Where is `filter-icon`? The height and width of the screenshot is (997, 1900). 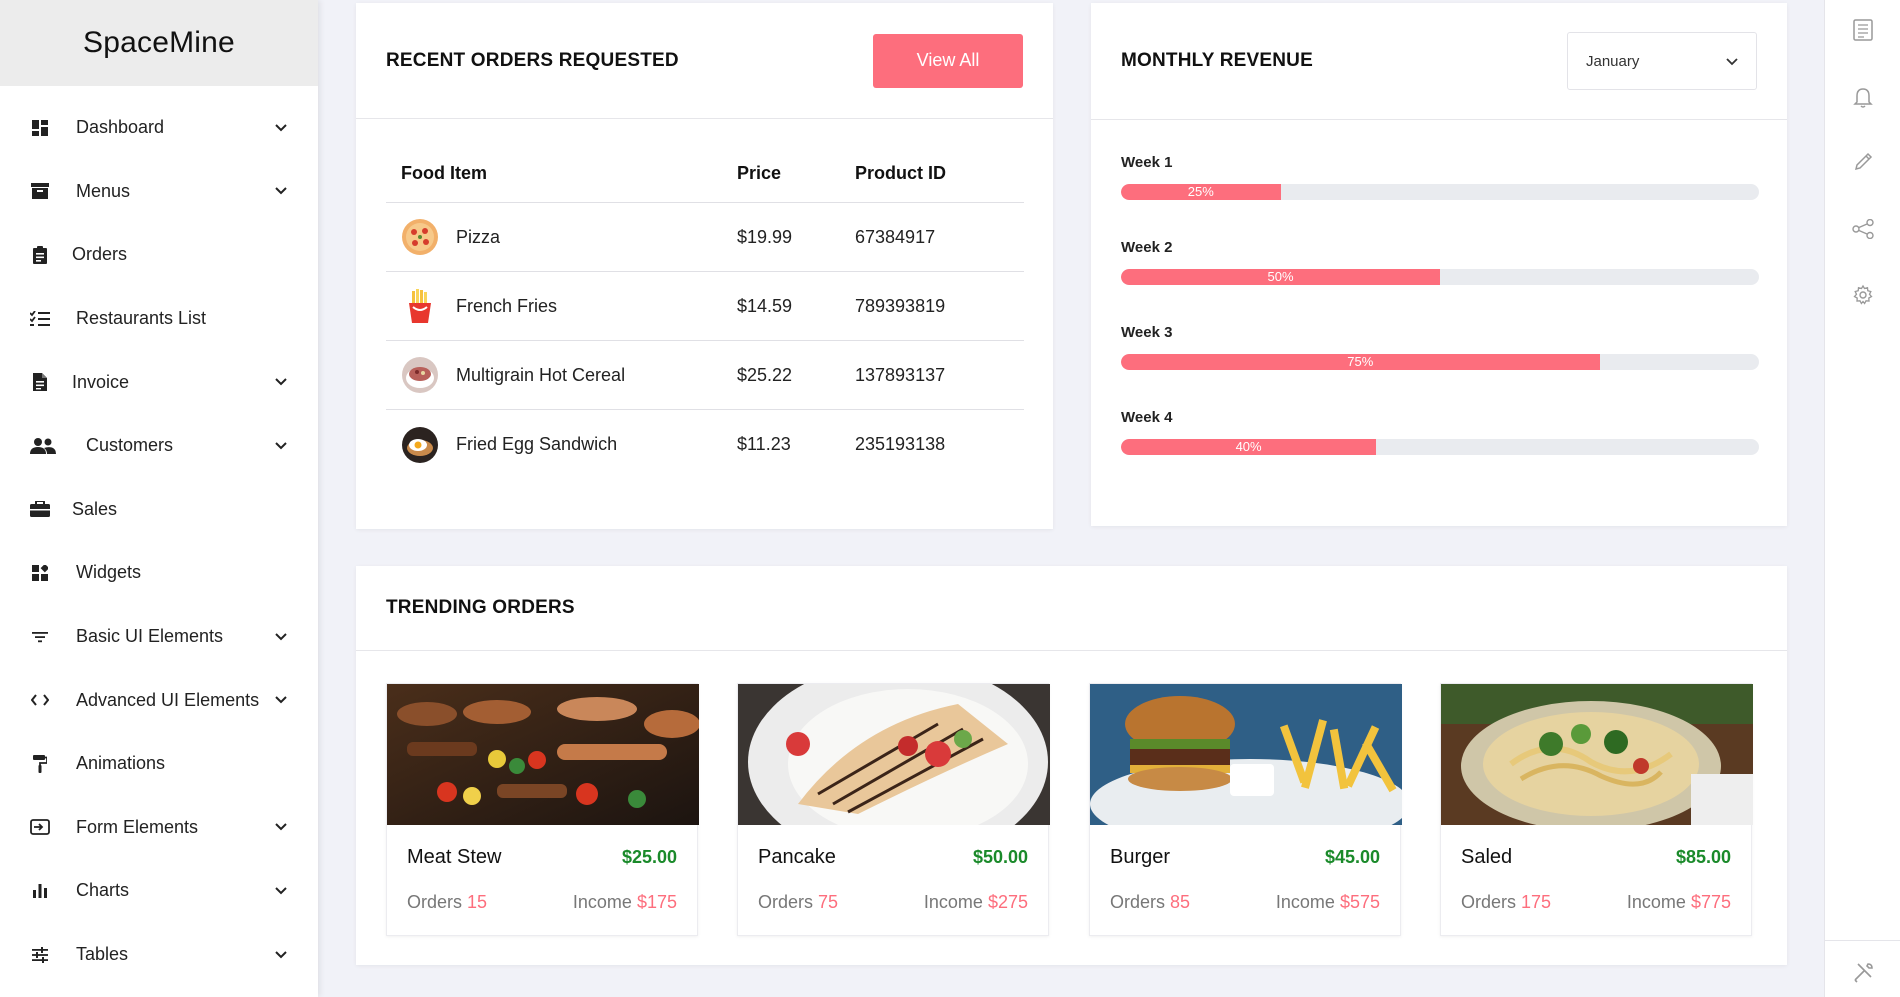
filter-icon is located at coordinates (40, 637).